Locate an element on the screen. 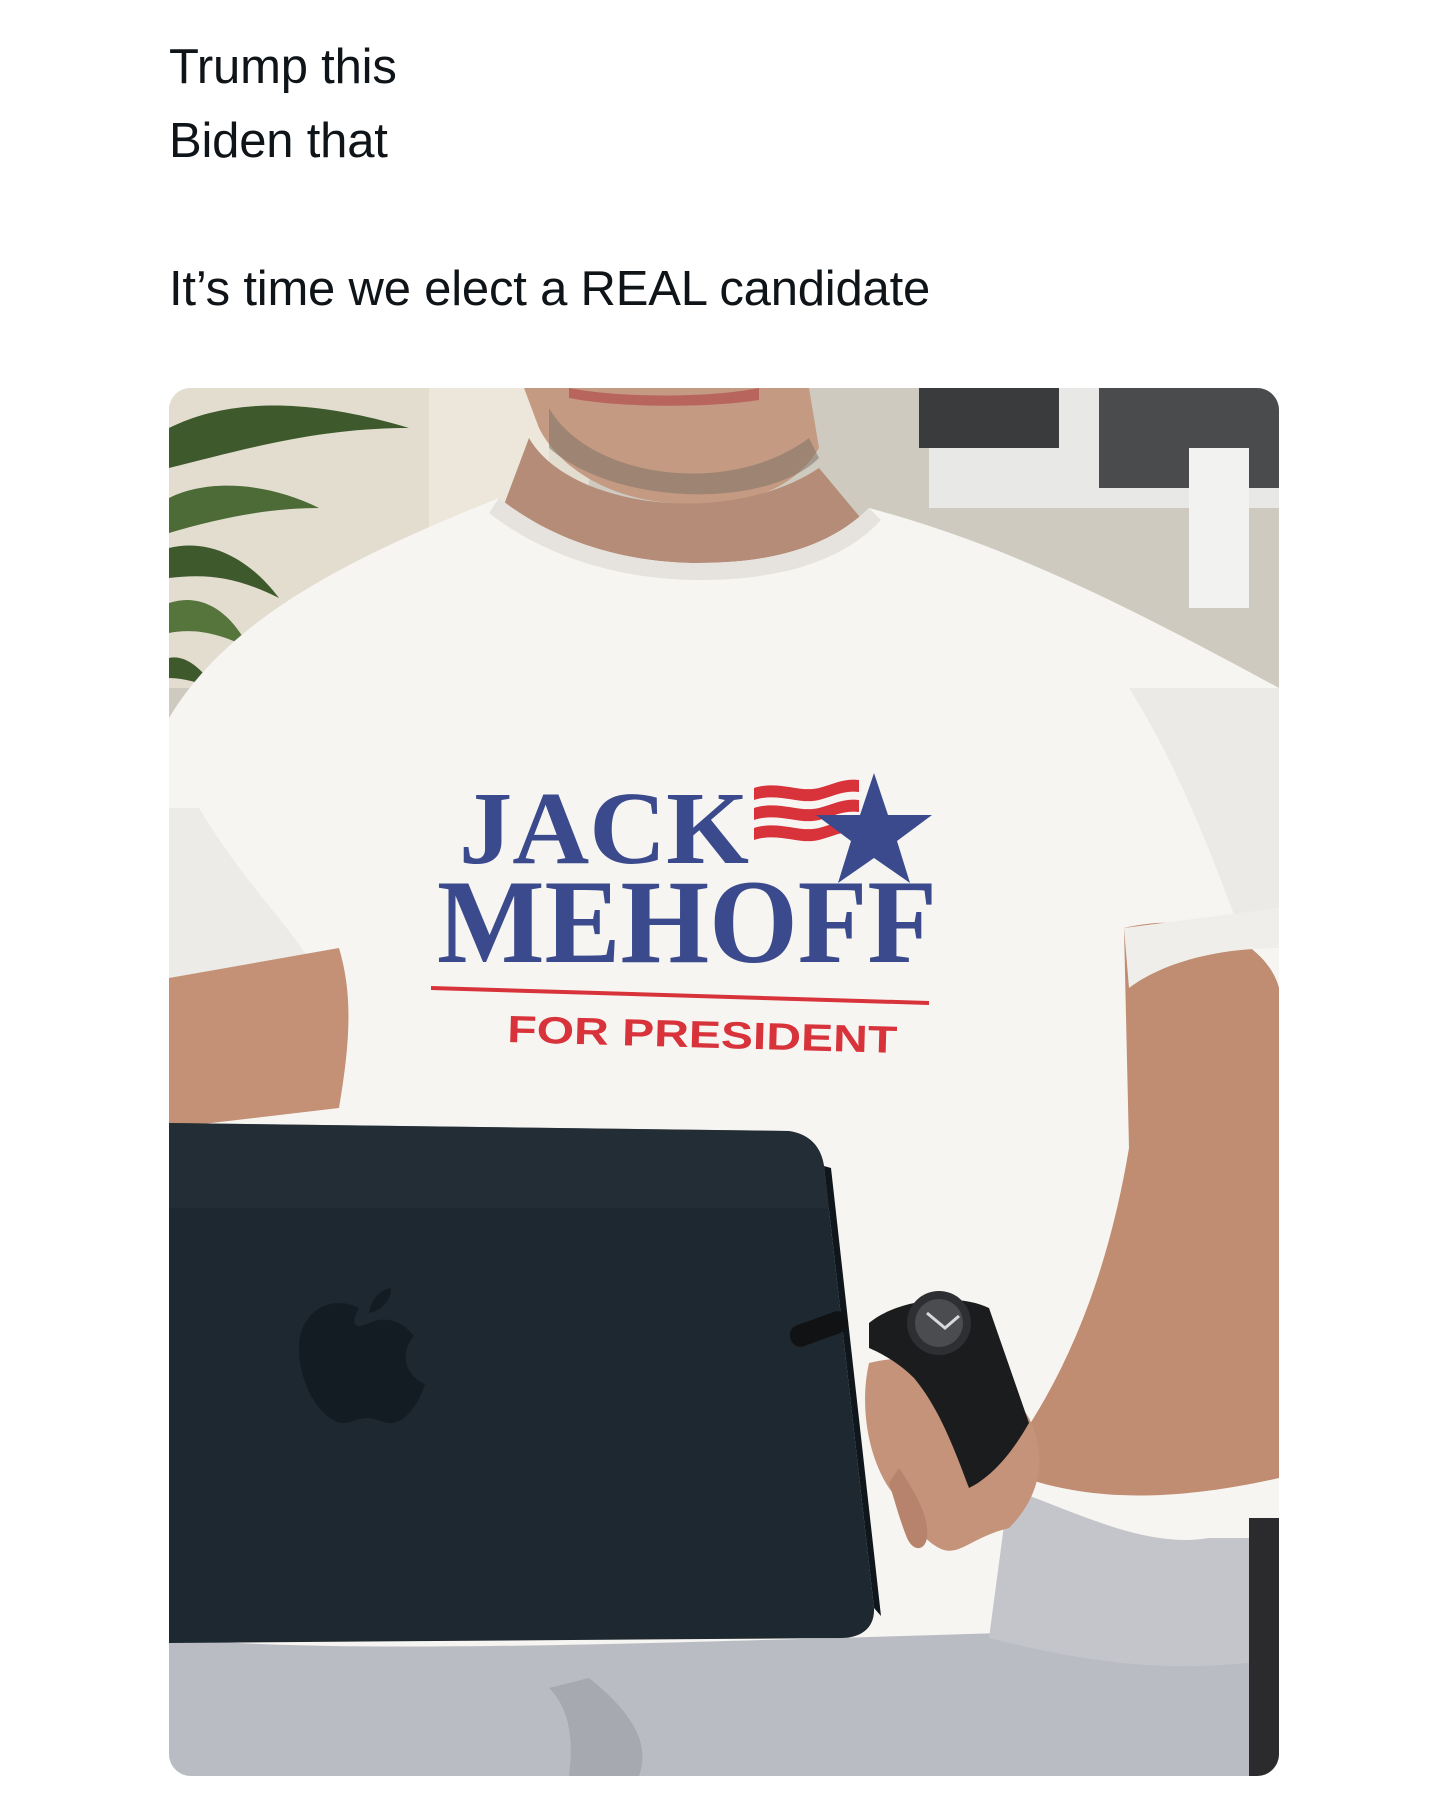 This screenshot has width=1440, height=1800. post-text-line-2: Biden that is located at coordinates (278, 141).